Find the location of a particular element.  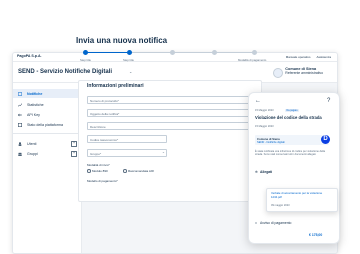

sidebar-item-label: API Key is located at coordinates (33, 114).